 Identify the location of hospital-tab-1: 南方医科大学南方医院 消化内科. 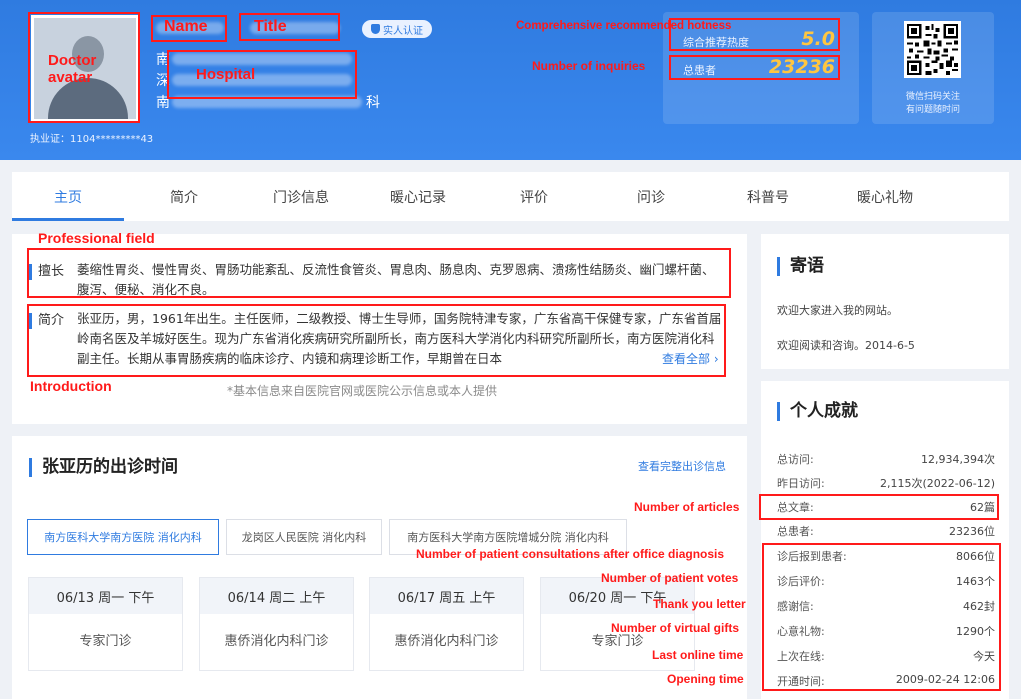
(123, 537).